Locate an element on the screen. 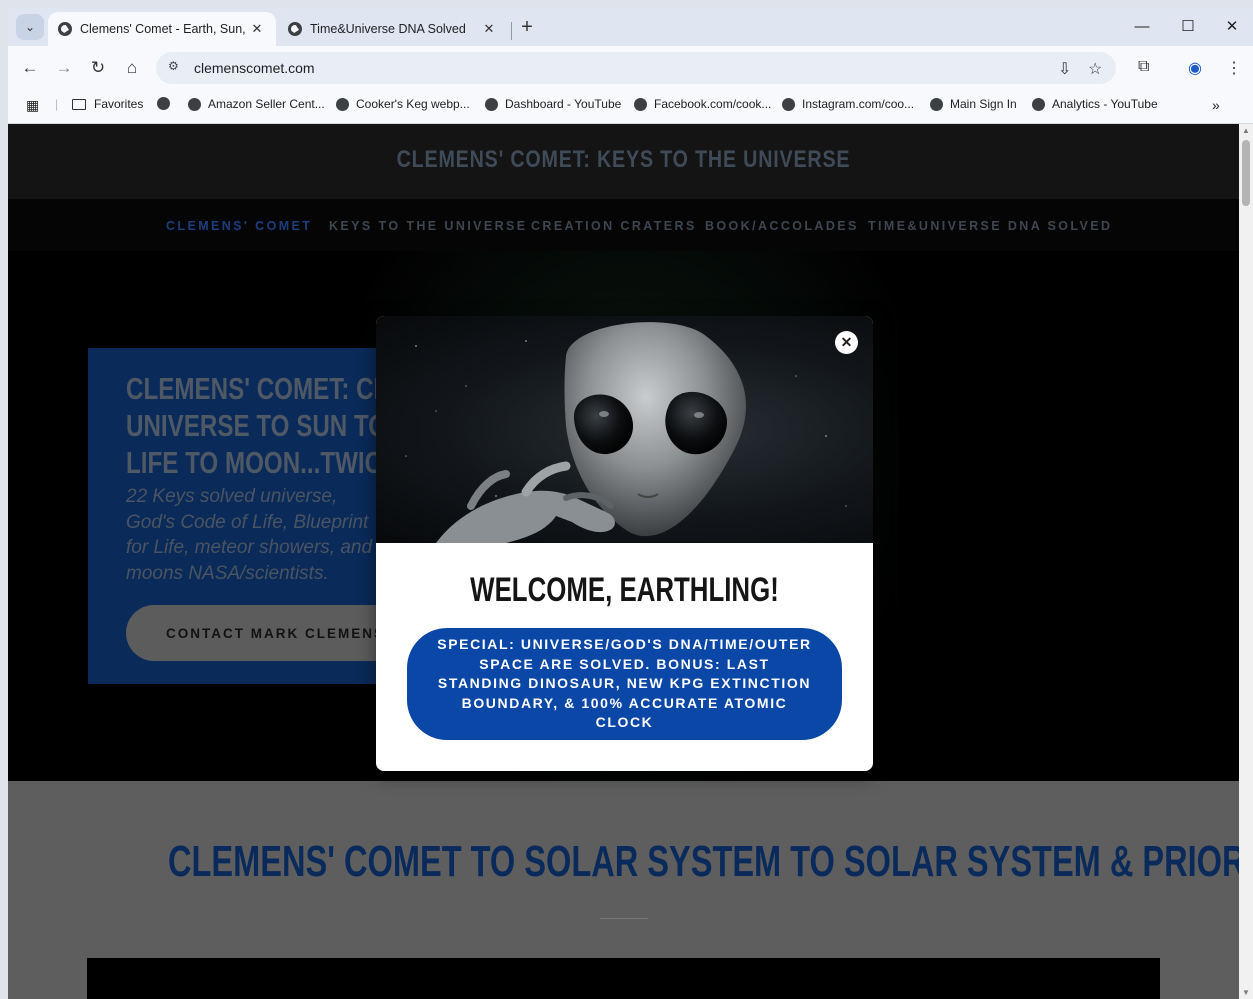  tab-title: Clemens' Comet - Earth, Sun, Ea is located at coordinates (164, 29).